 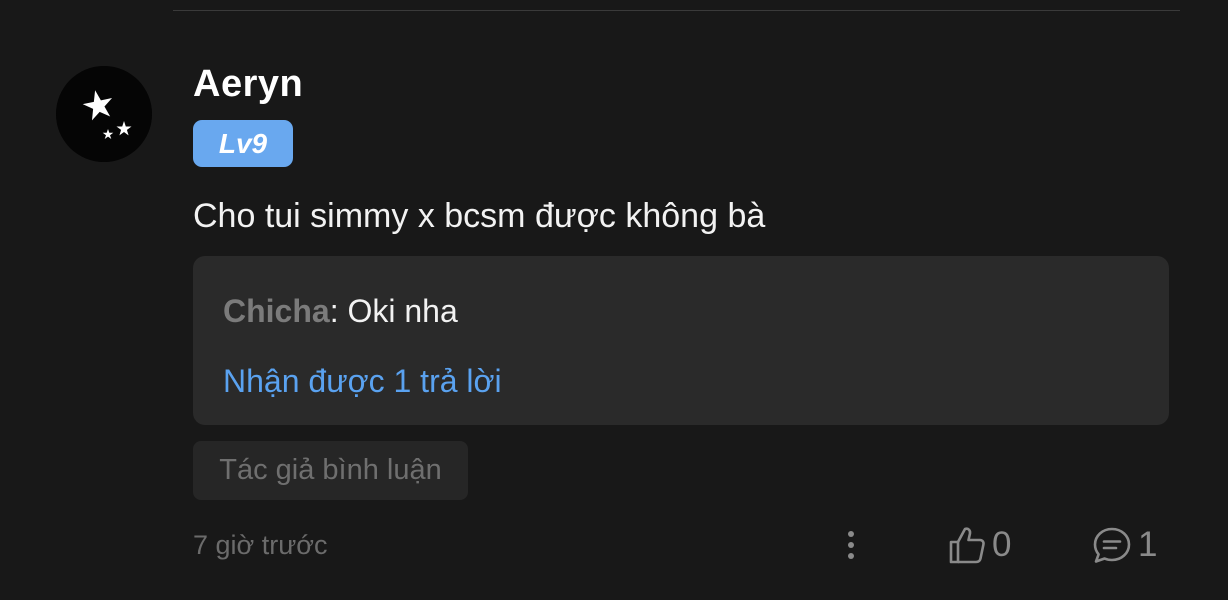 What do you see at coordinates (276, 311) in the screenshot?
I see `reply-author: Chicha` at bounding box center [276, 311].